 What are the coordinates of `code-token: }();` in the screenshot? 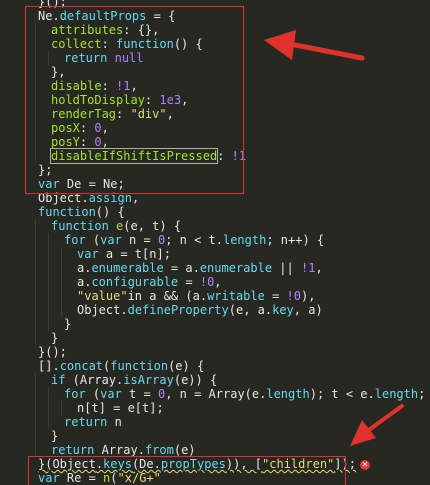 It's located at (52, 4).